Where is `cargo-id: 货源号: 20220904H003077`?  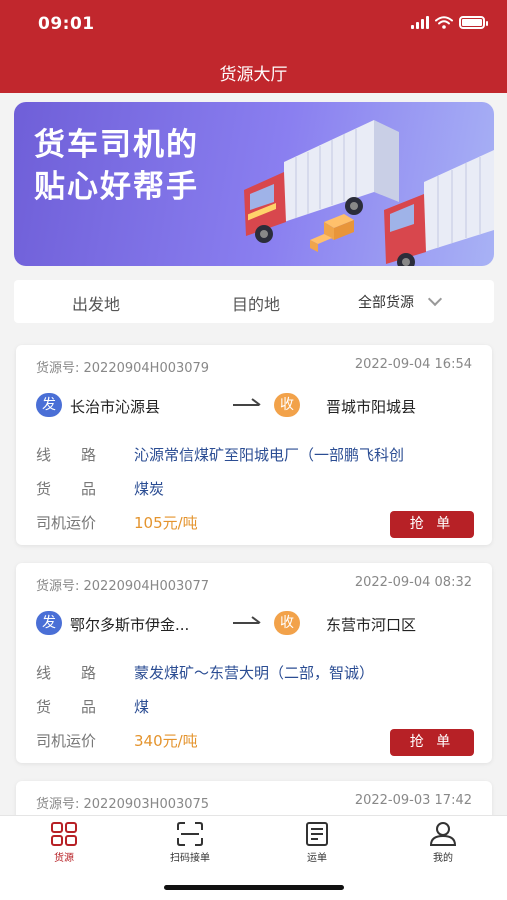
cargo-id: 货源号: 20220904H003077 is located at coordinates (123, 586).